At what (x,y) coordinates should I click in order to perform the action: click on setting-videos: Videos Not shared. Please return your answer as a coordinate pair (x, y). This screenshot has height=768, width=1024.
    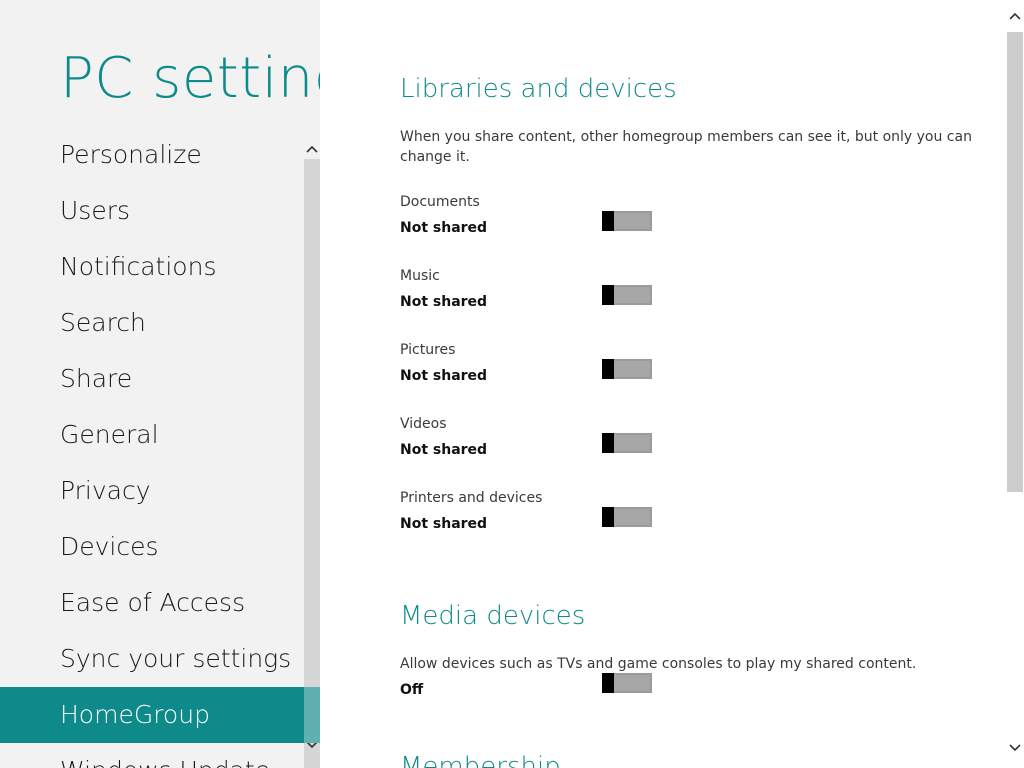
    Looking at the image, I should click on (700, 441).